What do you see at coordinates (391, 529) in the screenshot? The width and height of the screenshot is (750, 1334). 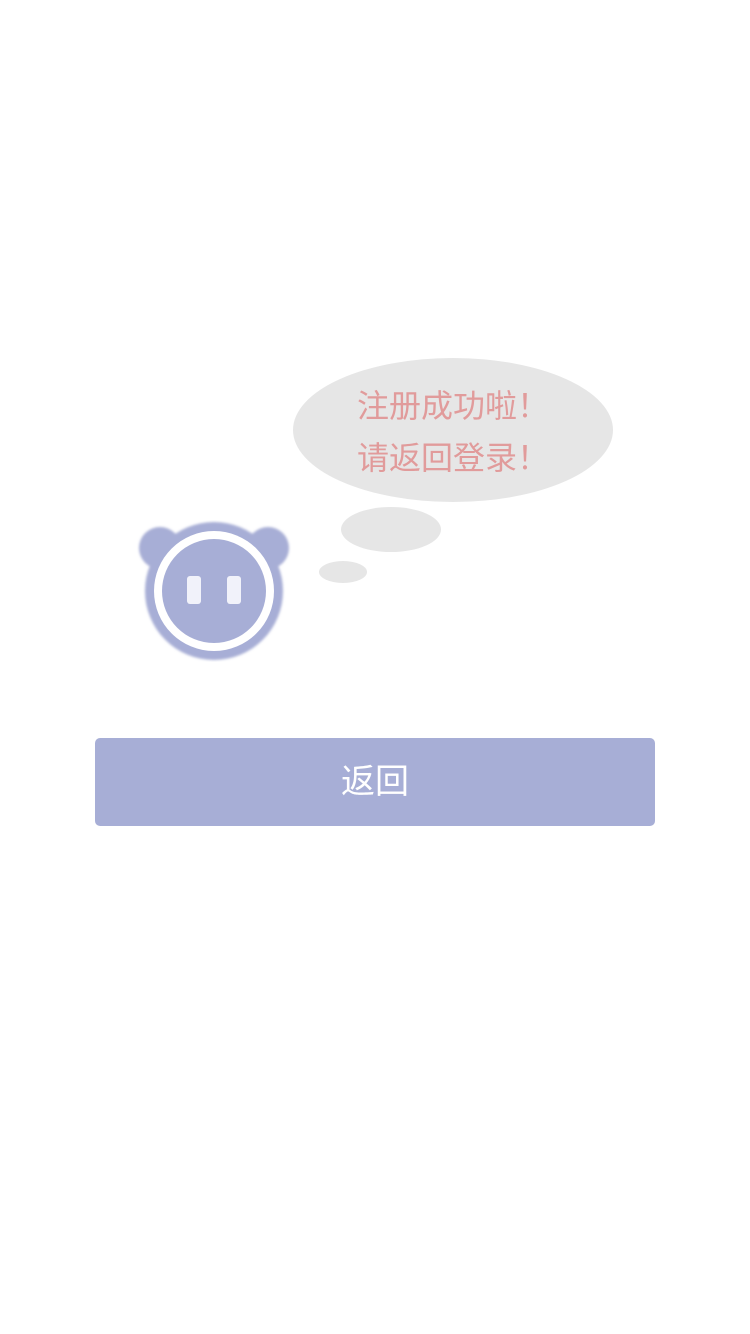 I see `thought-dot-medium` at bounding box center [391, 529].